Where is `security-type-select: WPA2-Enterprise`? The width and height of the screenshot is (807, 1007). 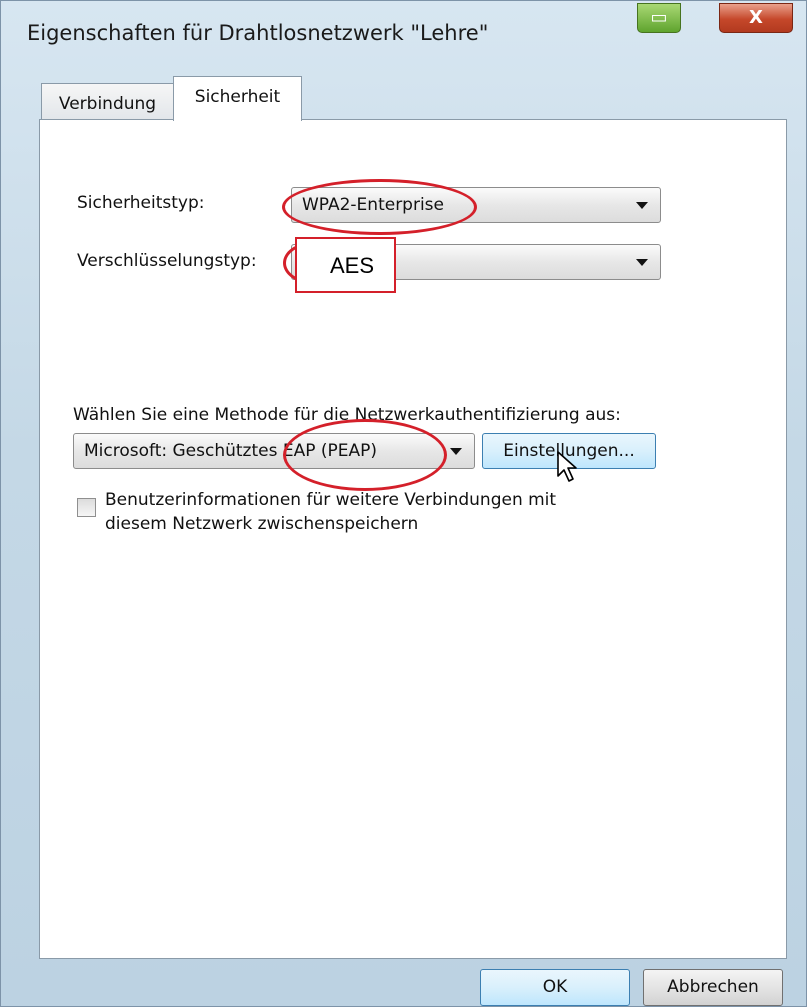 security-type-select: WPA2-Enterprise is located at coordinates (476, 205).